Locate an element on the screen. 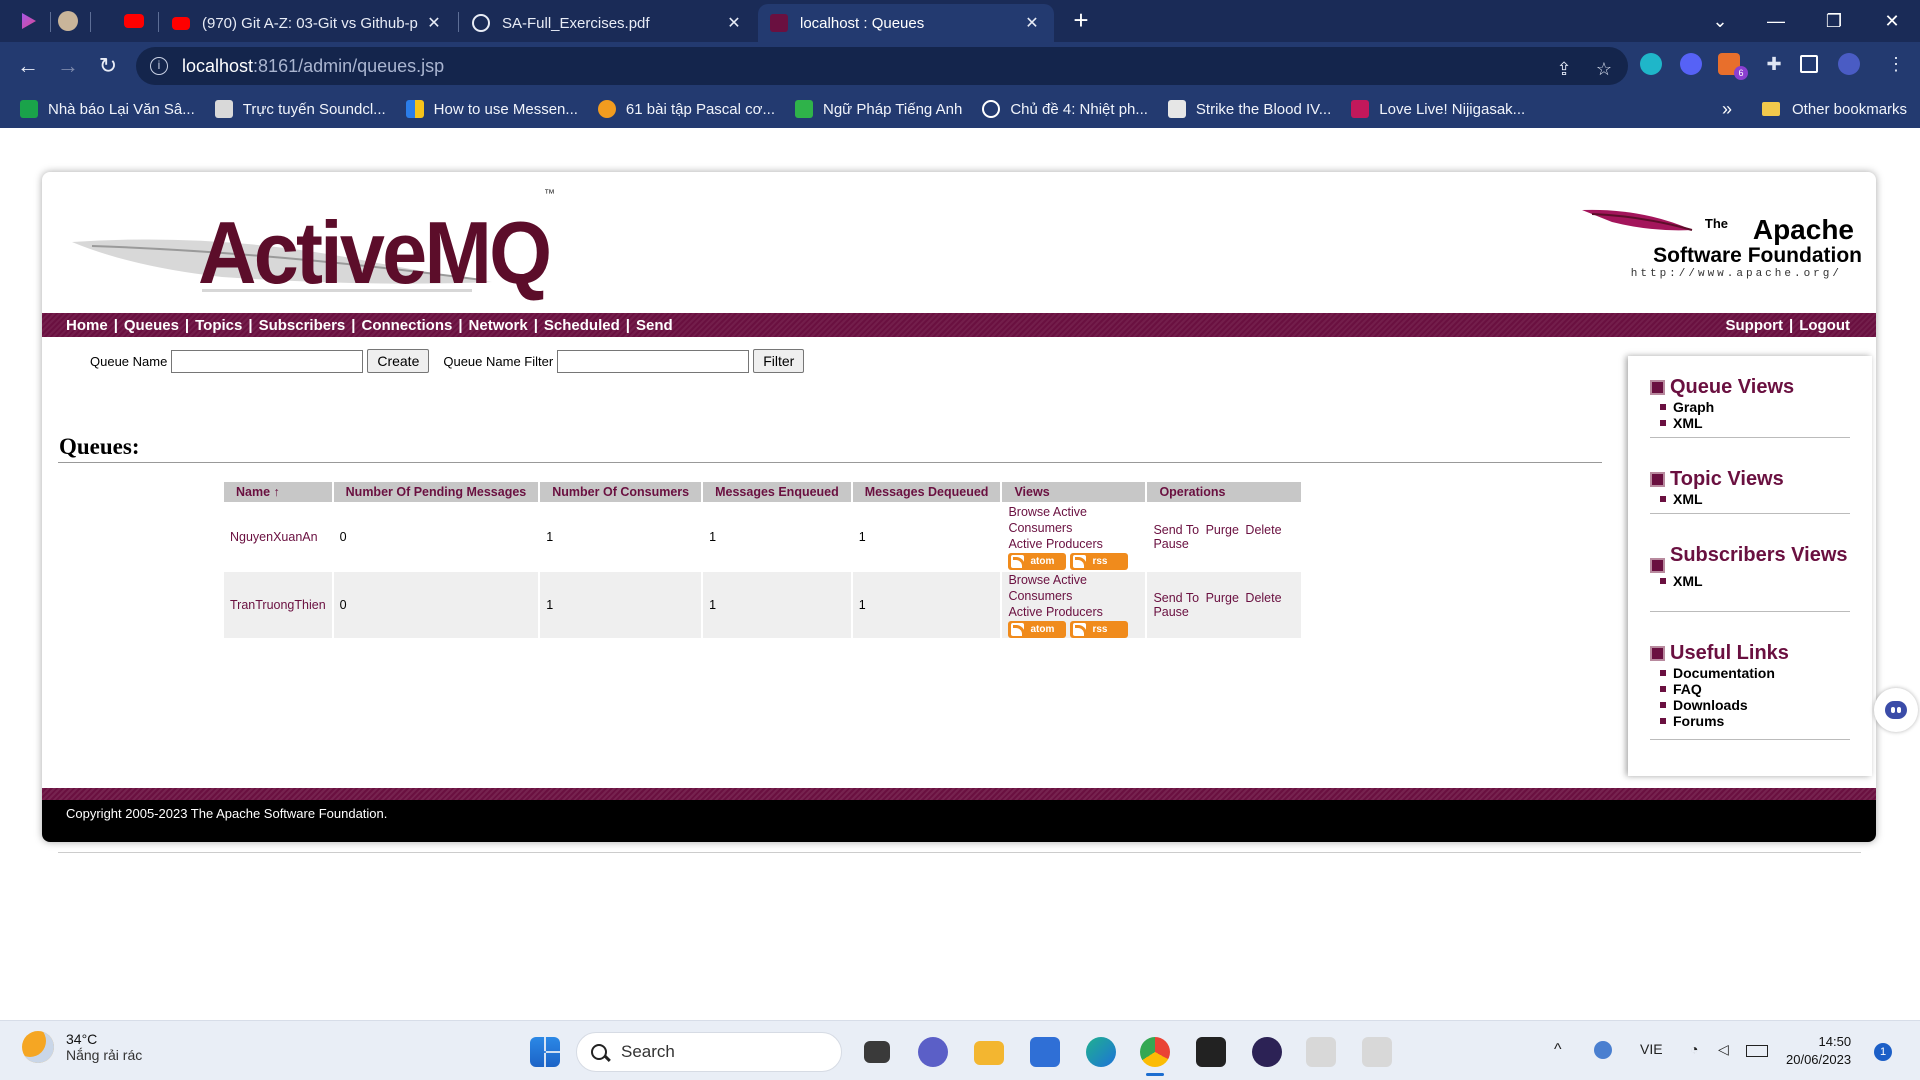  sidebar-link-documentation: Documentation is located at coordinates (1755, 673).